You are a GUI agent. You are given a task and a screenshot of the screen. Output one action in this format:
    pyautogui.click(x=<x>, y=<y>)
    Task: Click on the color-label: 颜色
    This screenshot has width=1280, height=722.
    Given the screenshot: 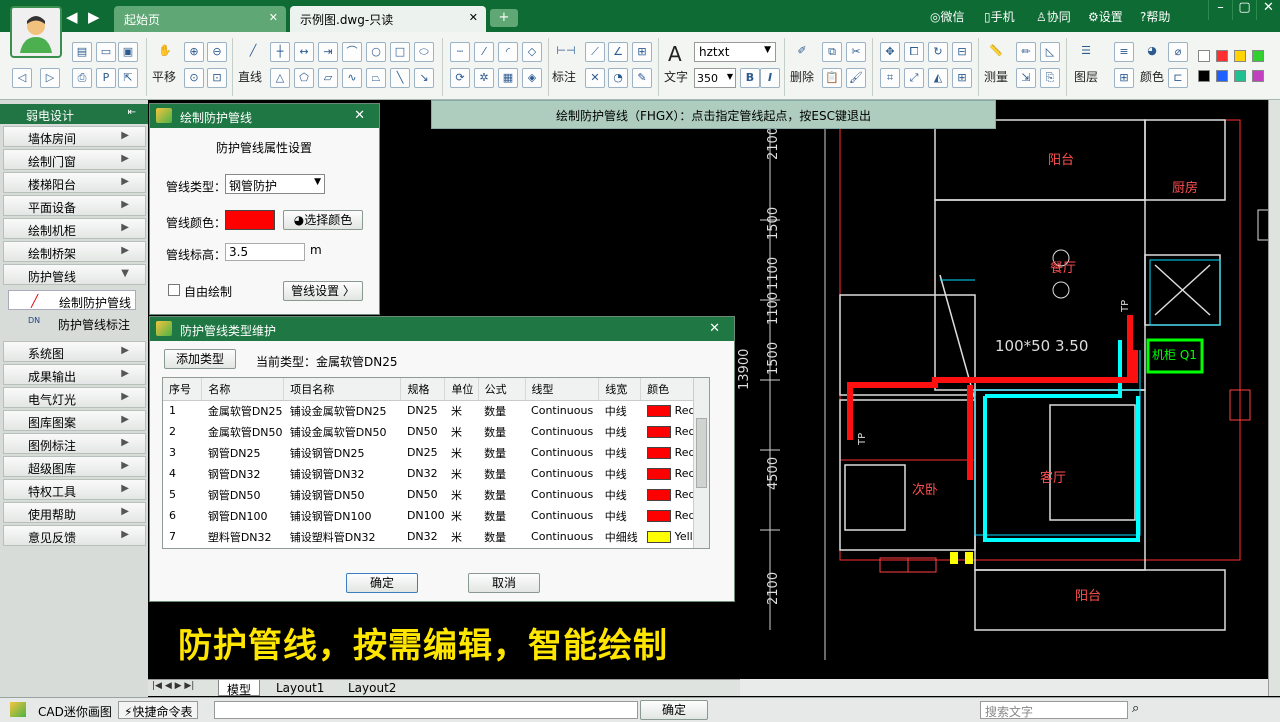 What is the action you would take?
    pyautogui.click(x=1152, y=76)
    